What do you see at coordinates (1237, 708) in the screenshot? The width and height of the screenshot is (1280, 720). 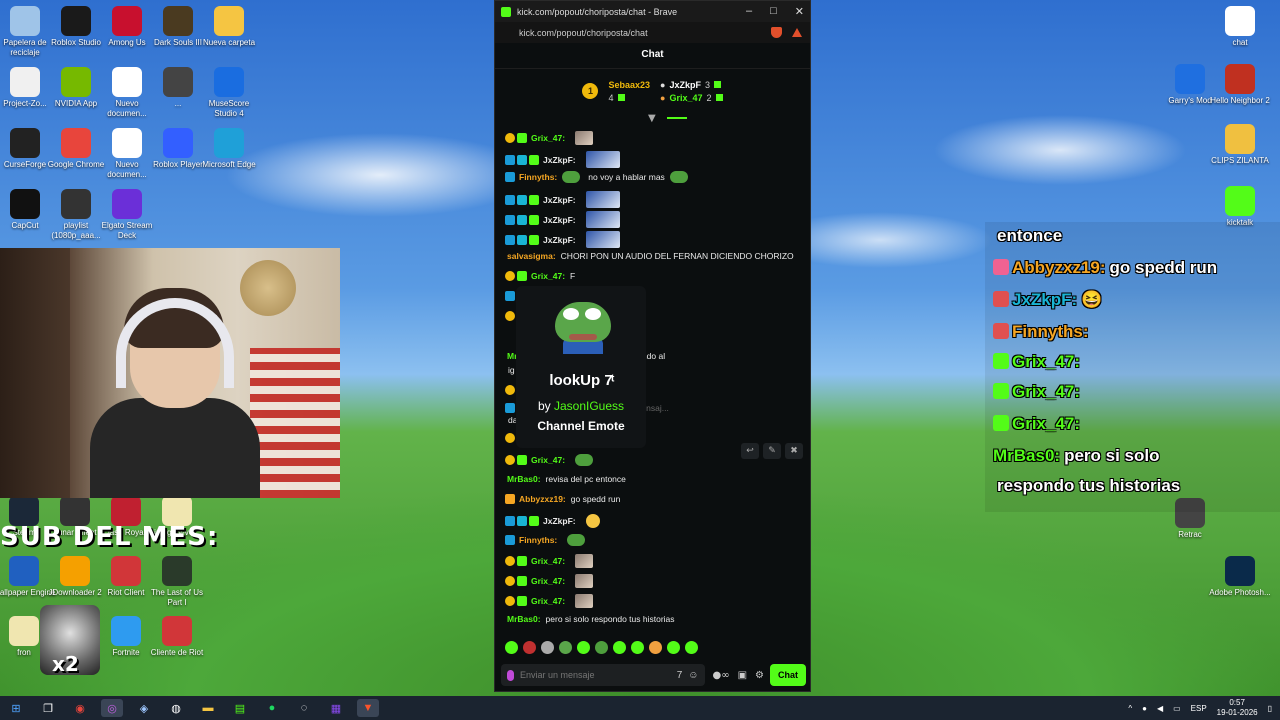 I see `clock: 0:57 19-01-2026` at bounding box center [1237, 708].